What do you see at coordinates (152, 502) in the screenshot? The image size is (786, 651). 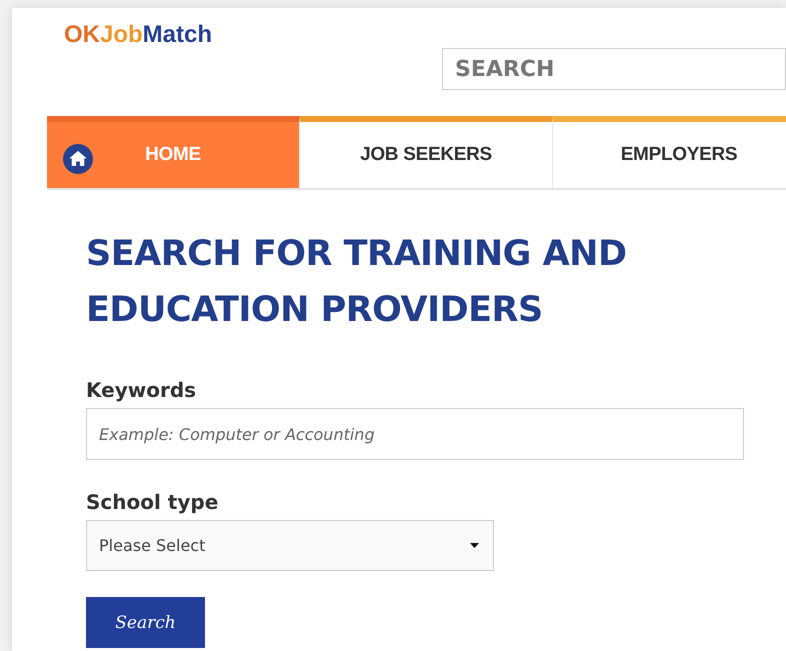 I see `field-label: School type` at bounding box center [152, 502].